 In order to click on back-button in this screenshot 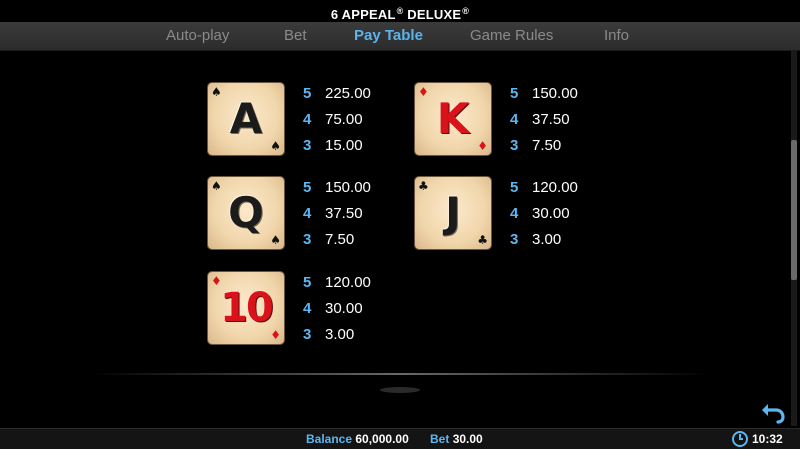, I will do `click(774, 412)`.